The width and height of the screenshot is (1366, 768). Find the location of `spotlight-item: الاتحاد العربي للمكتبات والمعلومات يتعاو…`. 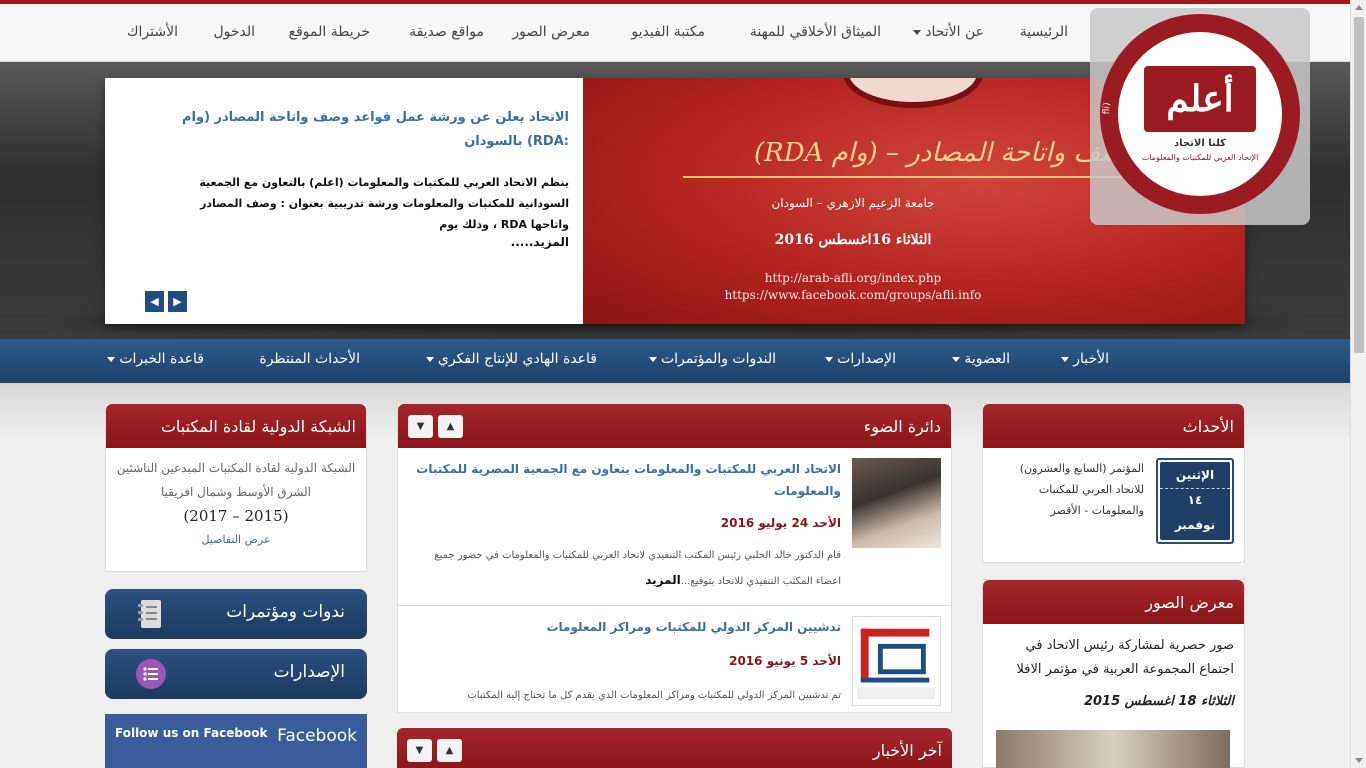

spotlight-item: الاتحاد العربي للمكتبات والمعلومات يتعاو… is located at coordinates (674, 527).